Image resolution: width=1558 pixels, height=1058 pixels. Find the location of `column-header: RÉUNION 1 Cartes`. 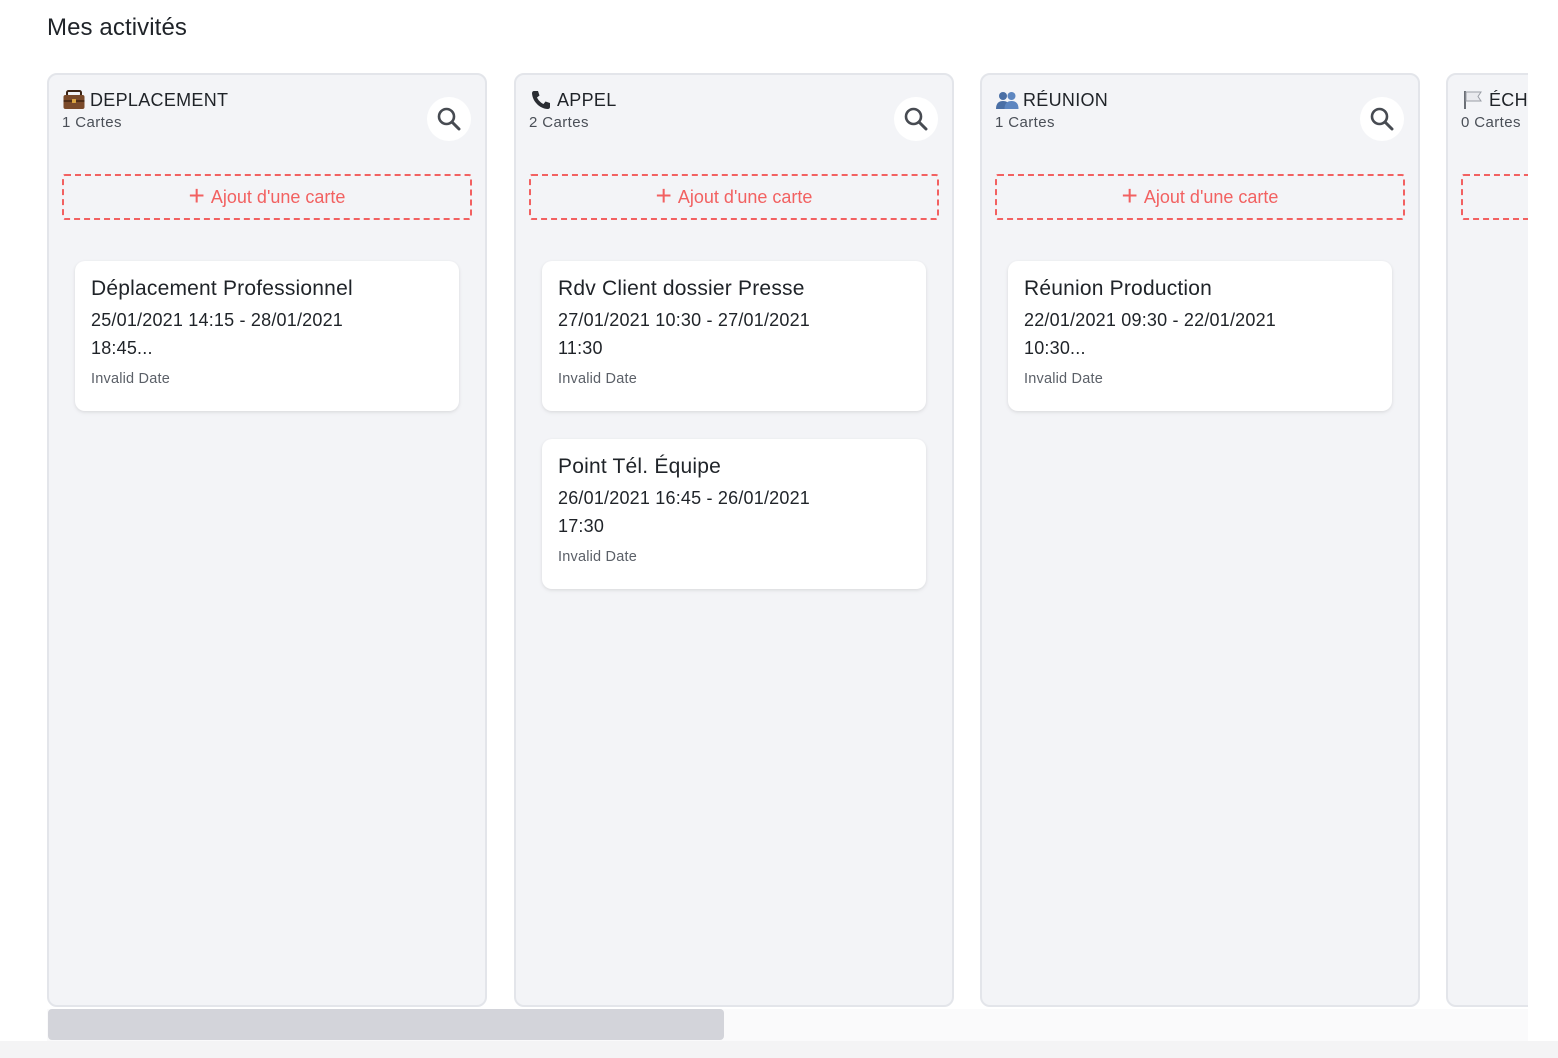

column-header: RÉUNION 1 Cartes is located at coordinates (1200, 115).